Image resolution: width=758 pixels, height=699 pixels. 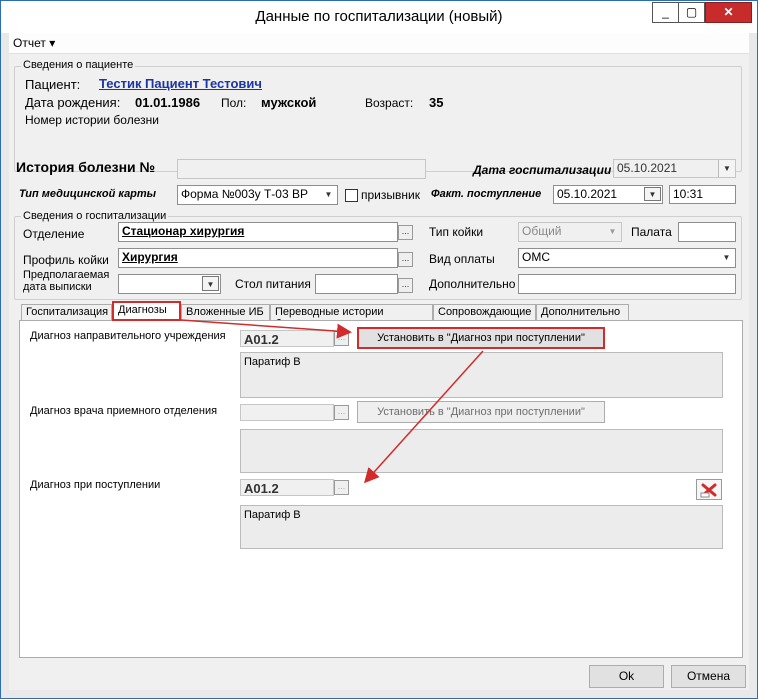 What do you see at coordinates (708, 676) in the screenshot?
I see `cancel-button: Отмена` at bounding box center [708, 676].